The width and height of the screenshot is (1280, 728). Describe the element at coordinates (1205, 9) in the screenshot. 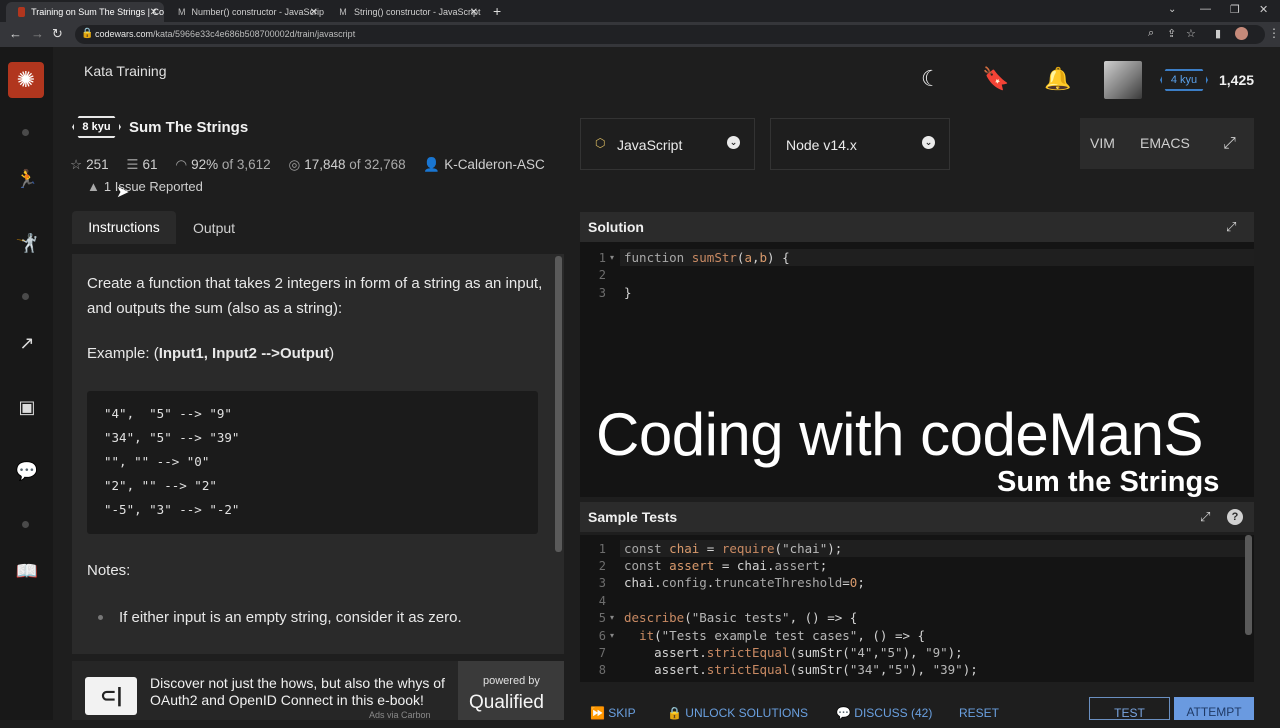

I see `minimize-icon: —` at that location.